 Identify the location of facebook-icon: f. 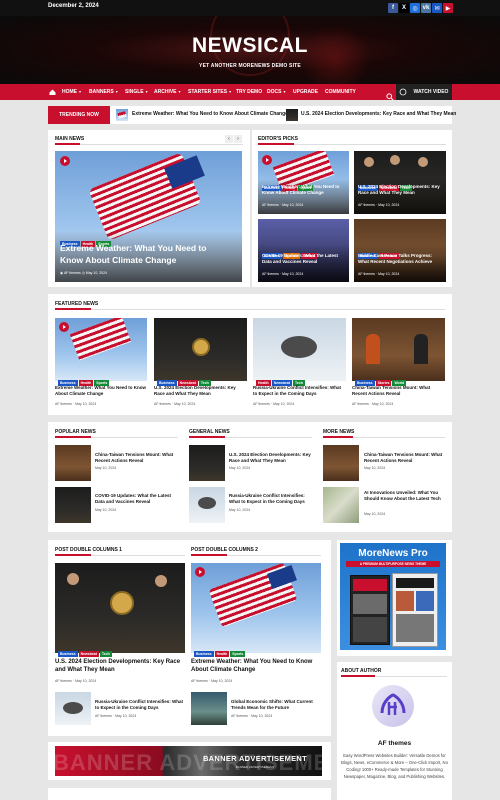
(393, 8).